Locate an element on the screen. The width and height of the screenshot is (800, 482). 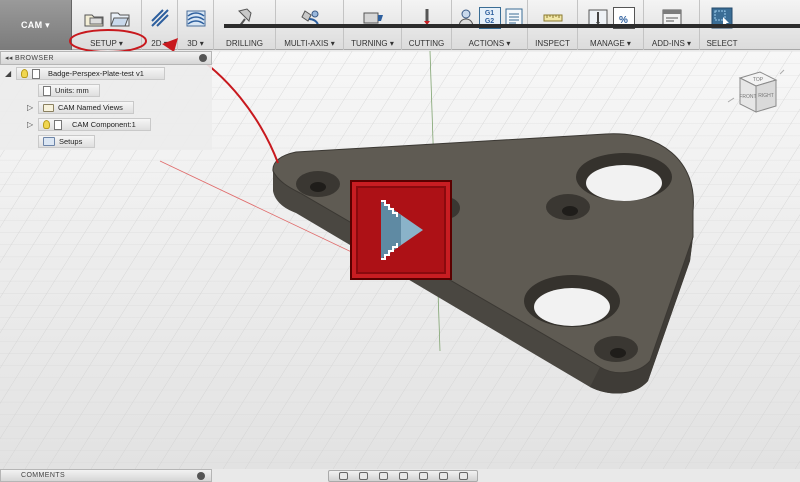
tree-item-setups: Setups is located at coordinates (106, 141).